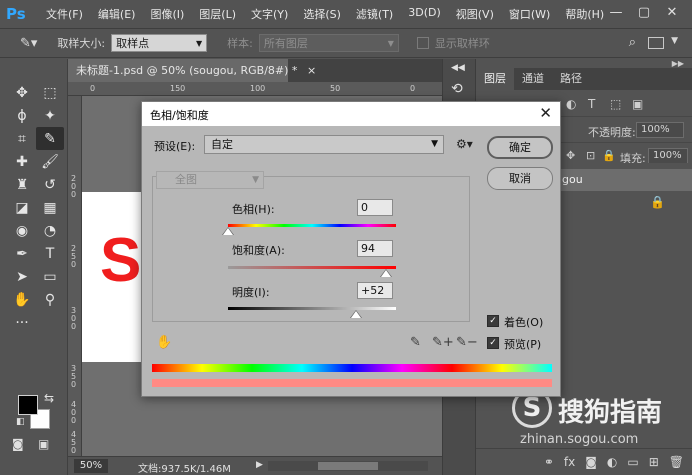 Image resolution: width=692 pixels, height=475 pixels. What do you see at coordinates (91, 466) in the screenshot?
I see `zoom-level: 50%` at bounding box center [91, 466].